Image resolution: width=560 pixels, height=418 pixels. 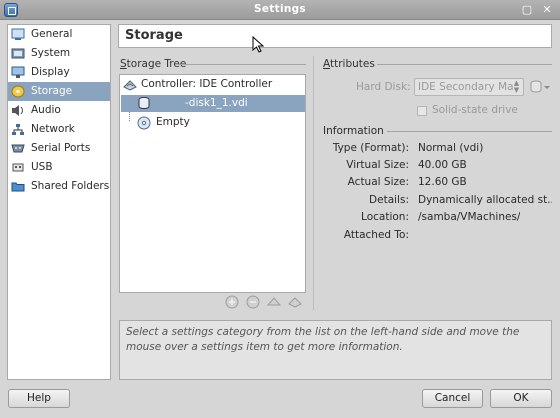 I want to click on network-icon, so click(x=18, y=129).